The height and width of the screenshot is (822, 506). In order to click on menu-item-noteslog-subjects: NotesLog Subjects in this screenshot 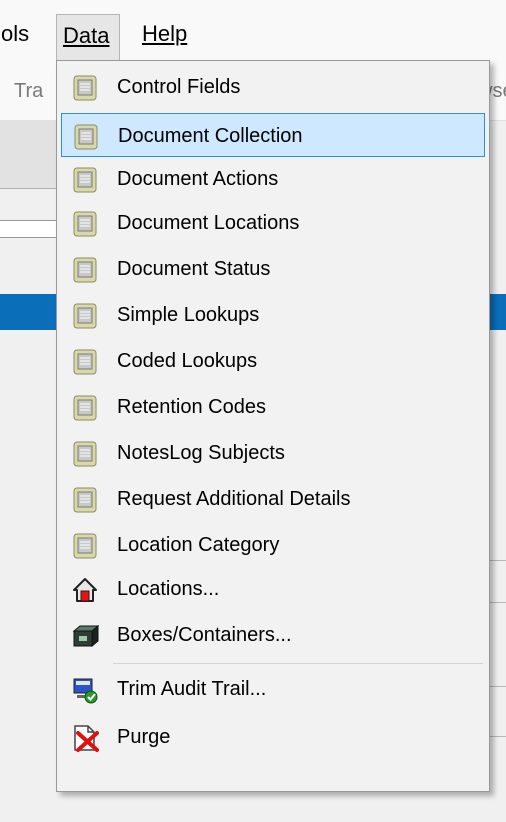, I will do `click(273, 453)`.